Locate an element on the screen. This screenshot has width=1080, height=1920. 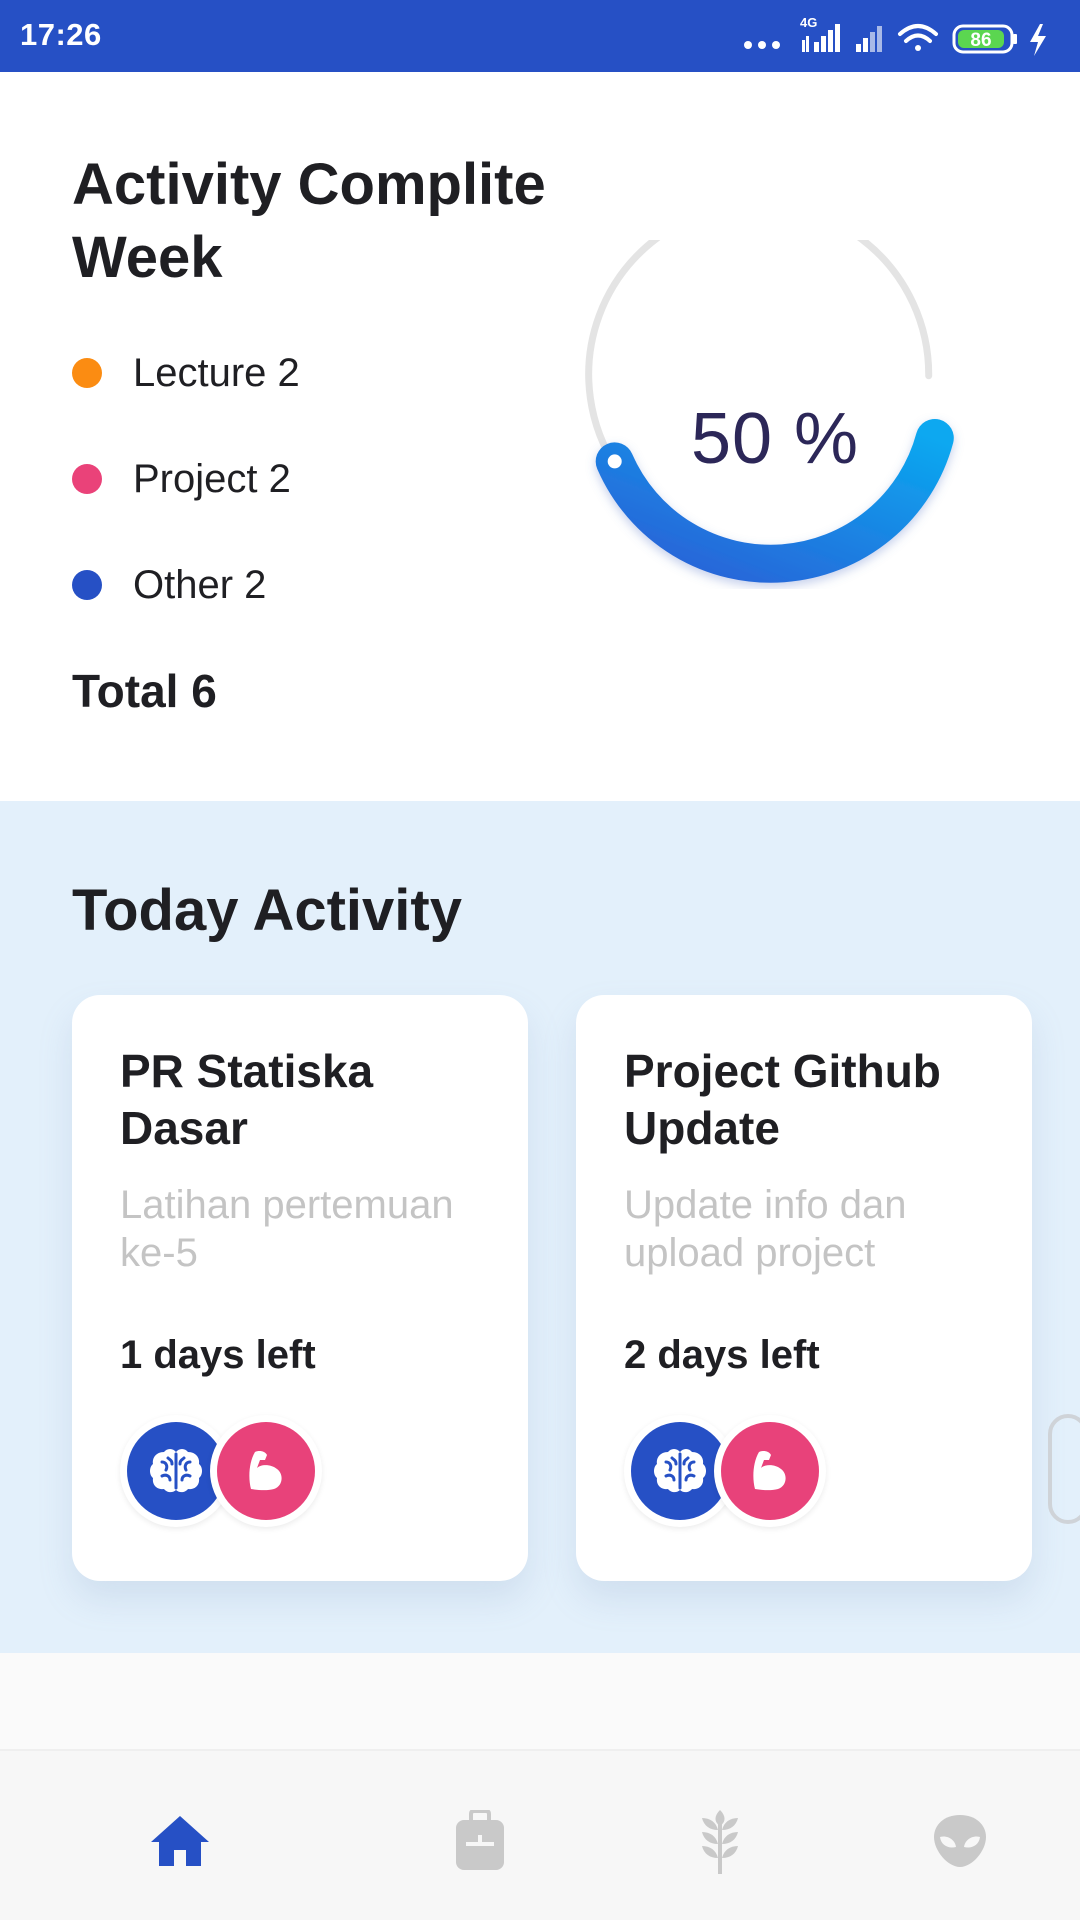
legend-dot-orange is located at coordinates (87, 373).